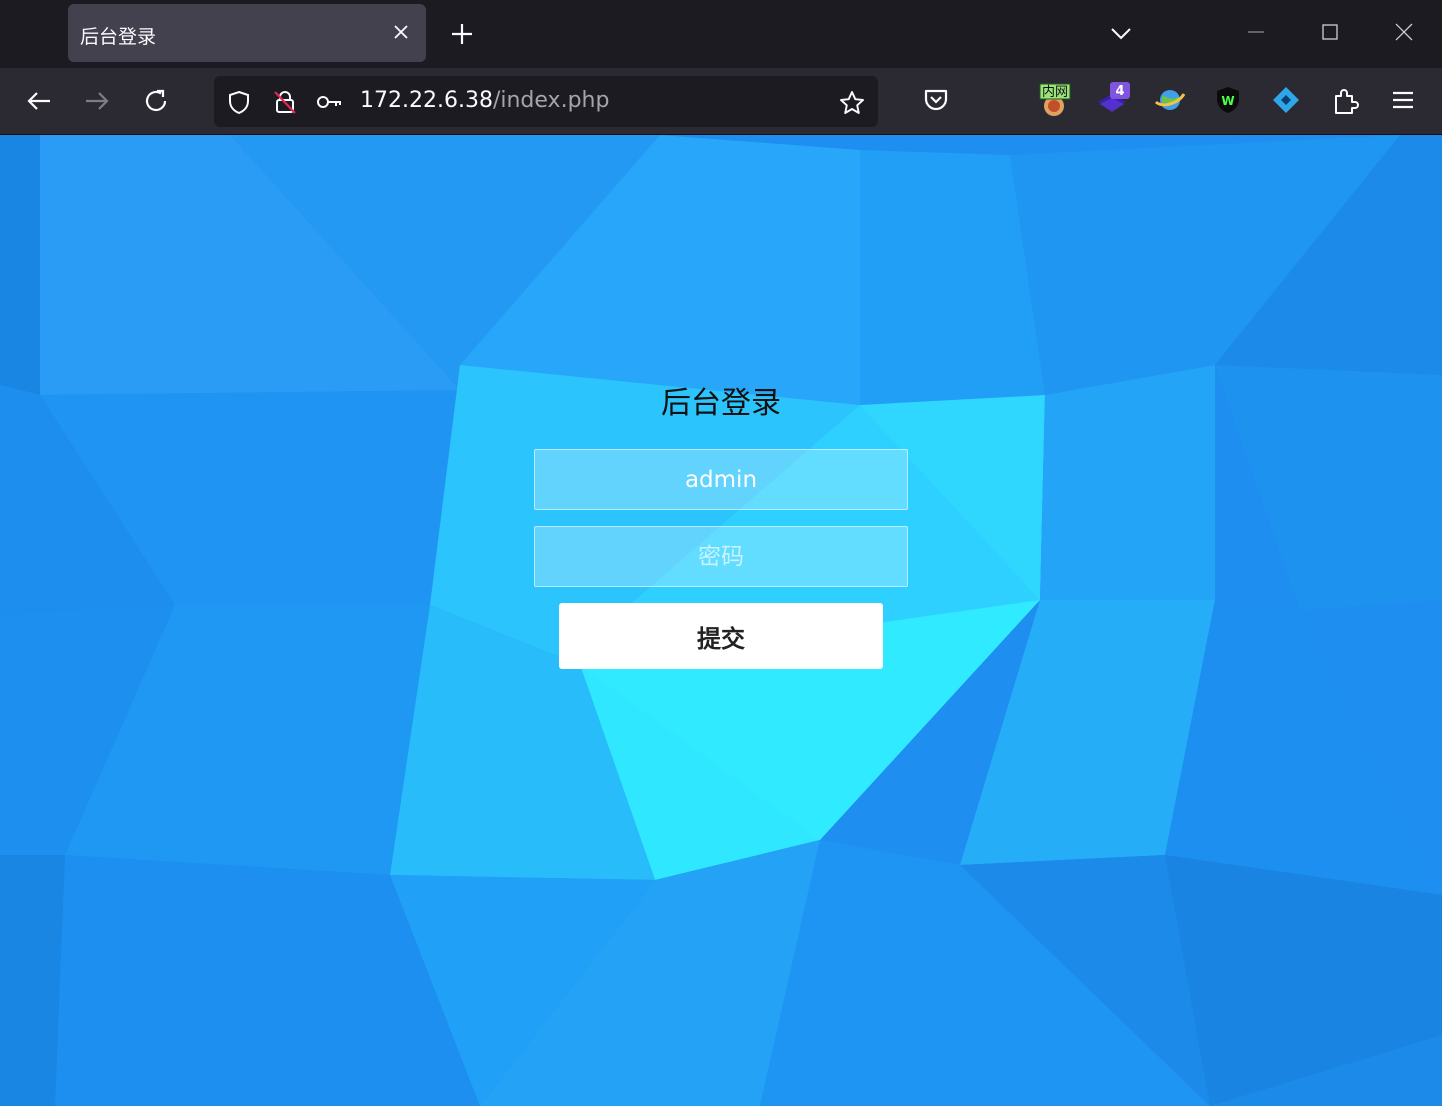  What do you see at coordinates (1286, 100) in the screenshot?
I see `wappalyzer-extension-icon` at bounding box center [1286, 100].